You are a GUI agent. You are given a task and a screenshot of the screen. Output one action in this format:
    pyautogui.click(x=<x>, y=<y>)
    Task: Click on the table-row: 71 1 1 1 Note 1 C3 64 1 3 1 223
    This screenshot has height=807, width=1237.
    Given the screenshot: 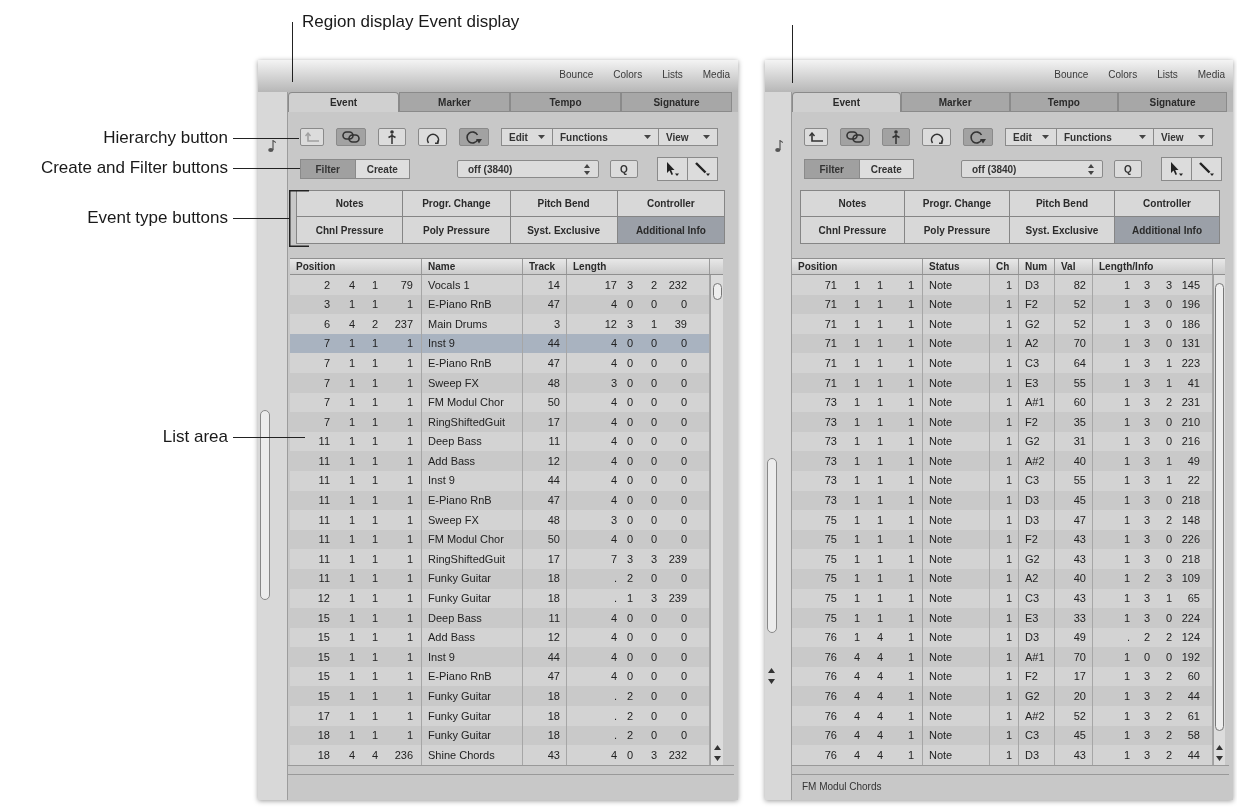 What is the action you would take?
    pyautogui.click(x=1002, y=363)
    